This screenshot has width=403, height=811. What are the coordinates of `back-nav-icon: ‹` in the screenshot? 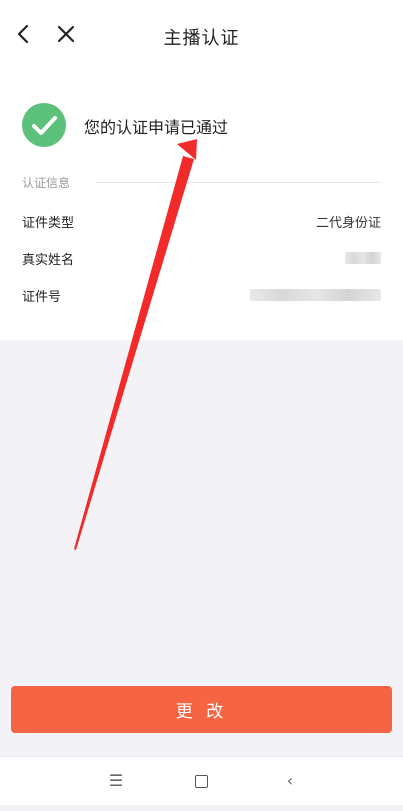 It's located at (290, 781).